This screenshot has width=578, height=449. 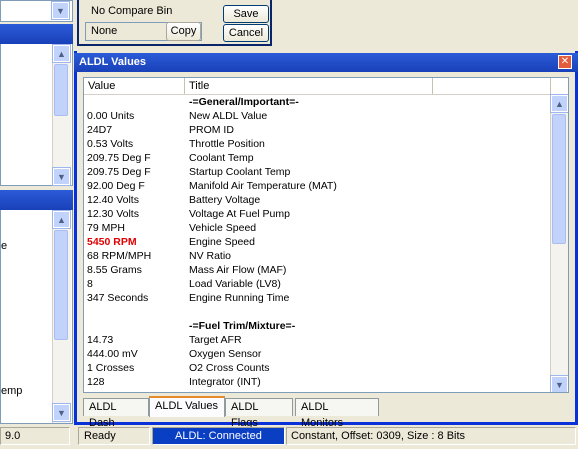 What do you see at coordinates (211, 130) in the screenshot?
I see `cell-title: PROM ID` at bounding box center [211, 130].